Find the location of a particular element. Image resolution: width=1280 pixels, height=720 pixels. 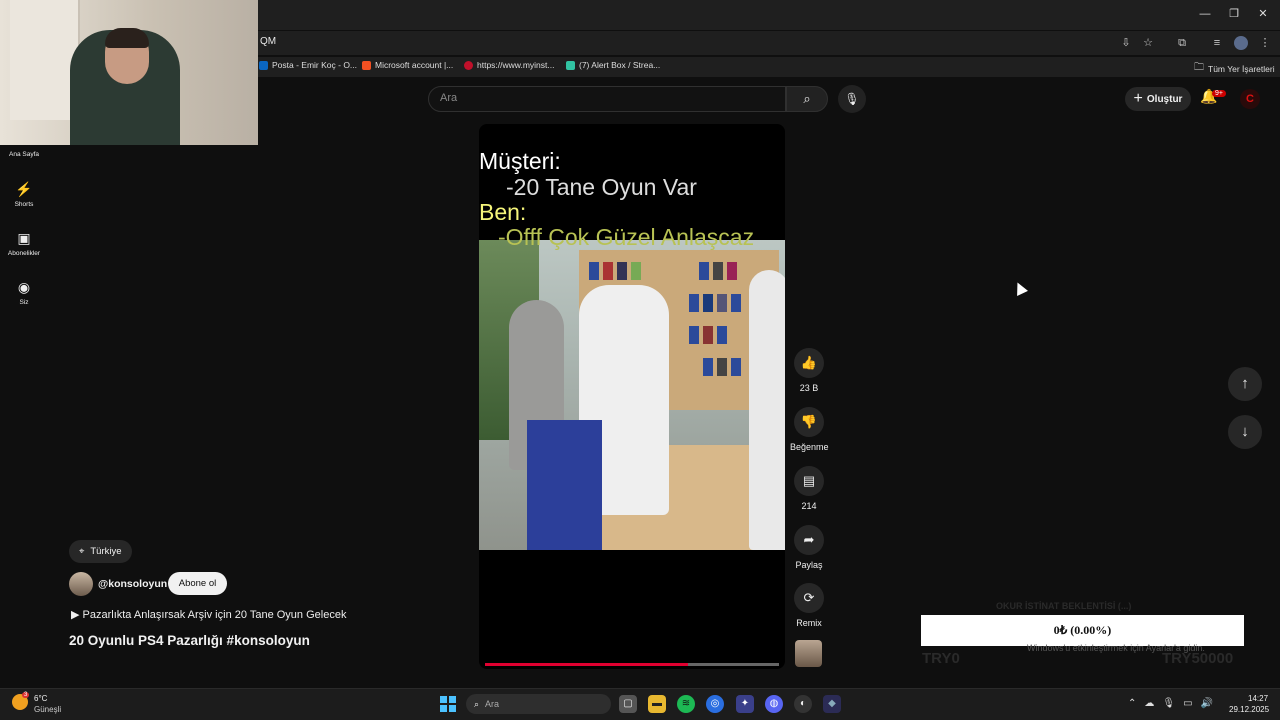

remix-icon: ⟳ is located at coordinates (809, 598).